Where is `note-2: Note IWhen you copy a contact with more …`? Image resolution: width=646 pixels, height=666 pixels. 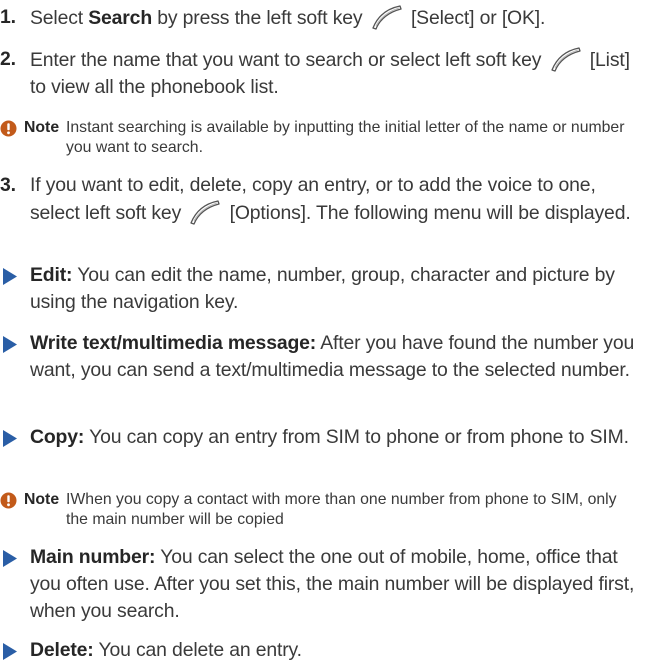 note-2: Note IWhen you copy a contact with more … is located at coordinates (319, 510).